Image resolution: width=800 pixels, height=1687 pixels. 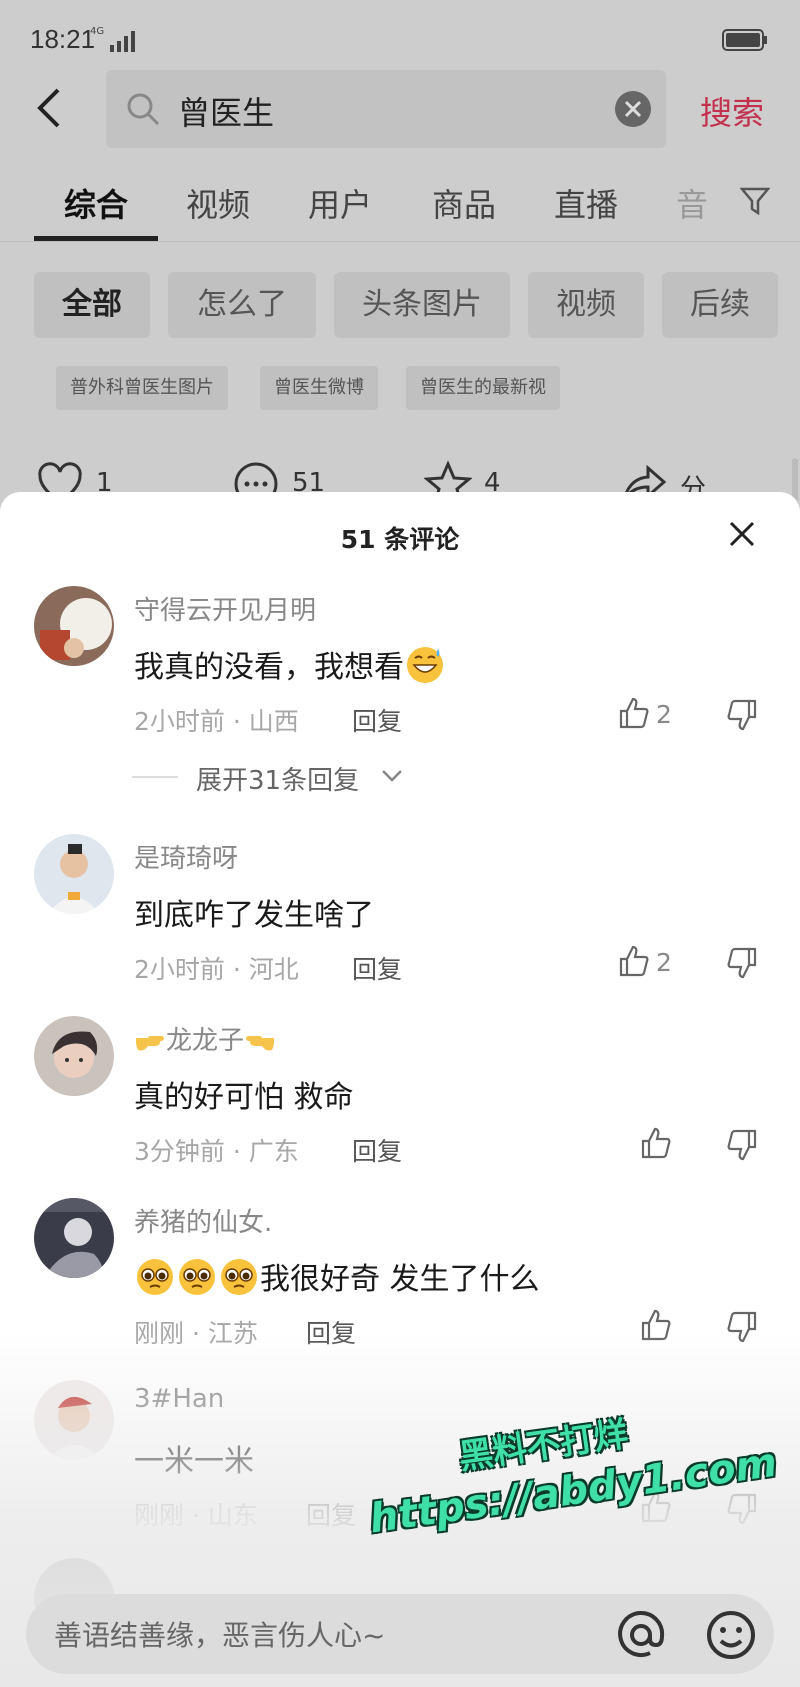 What do you see at coordinates (633, 109) in the screenshot?
I see `clear-icon` at bounding box center [633, 109].